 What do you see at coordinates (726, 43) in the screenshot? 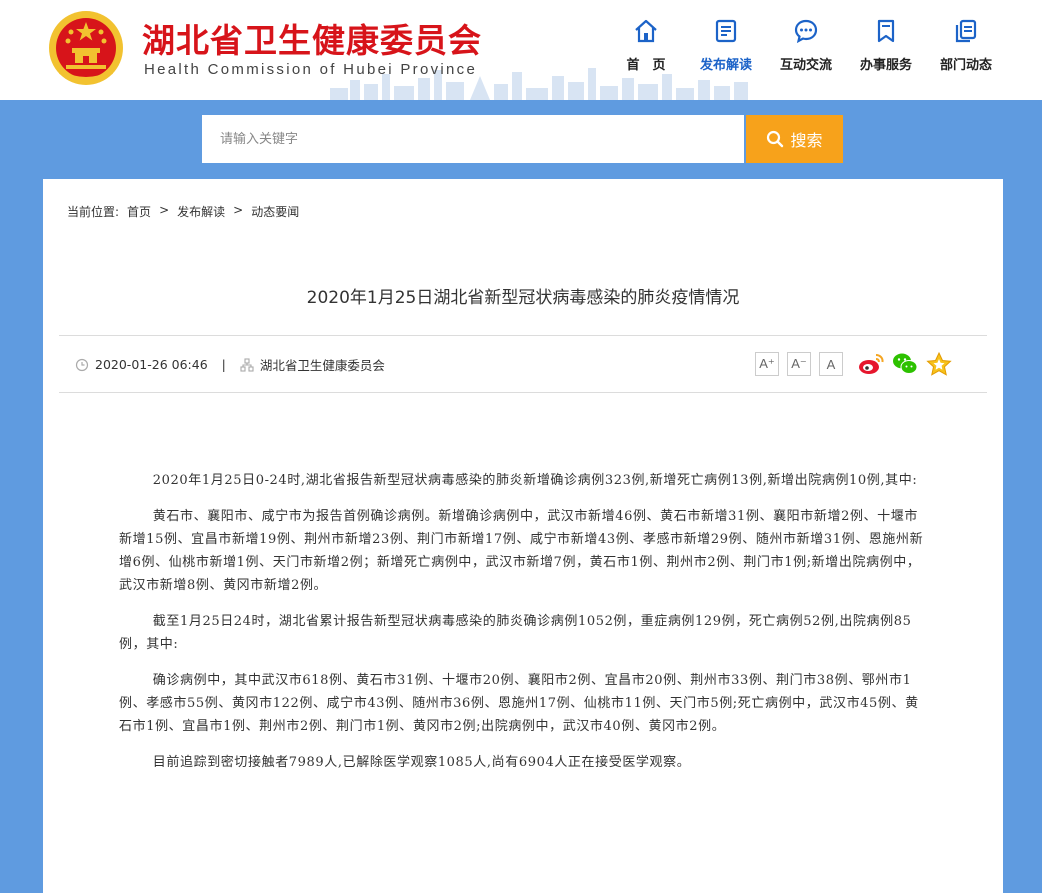
I see `nav-releases: 发布解读` at bounding box center [726, 43].